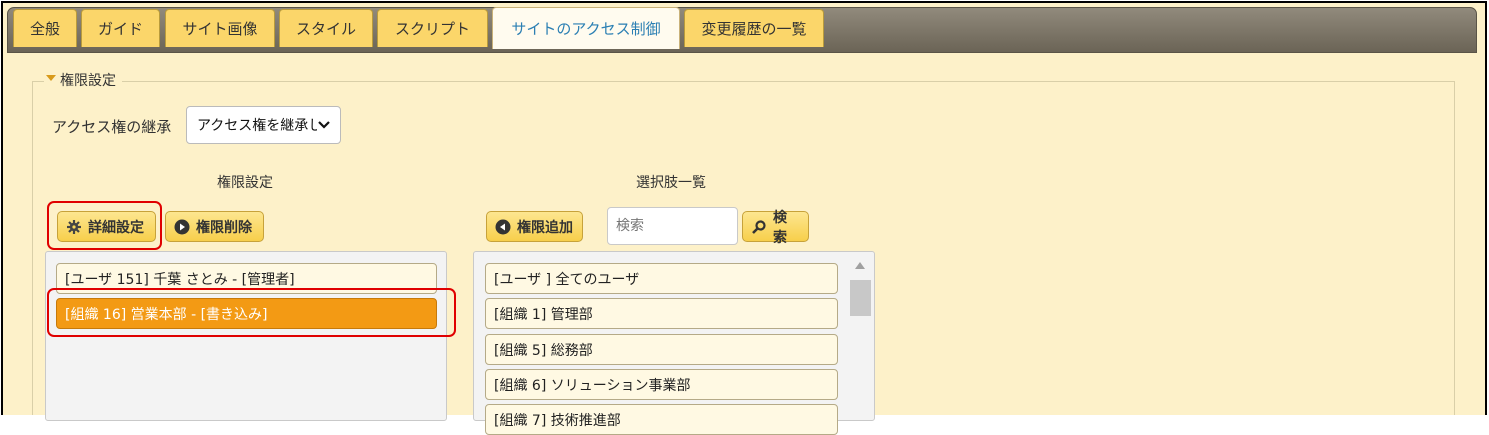 The width and height of the screenshot is (1489, 435). What do you see at coordinates (257, 126) in the screenshot?
I see `inherit-select-value: アクセス権を継承しない` at bounding box center [257, 126].